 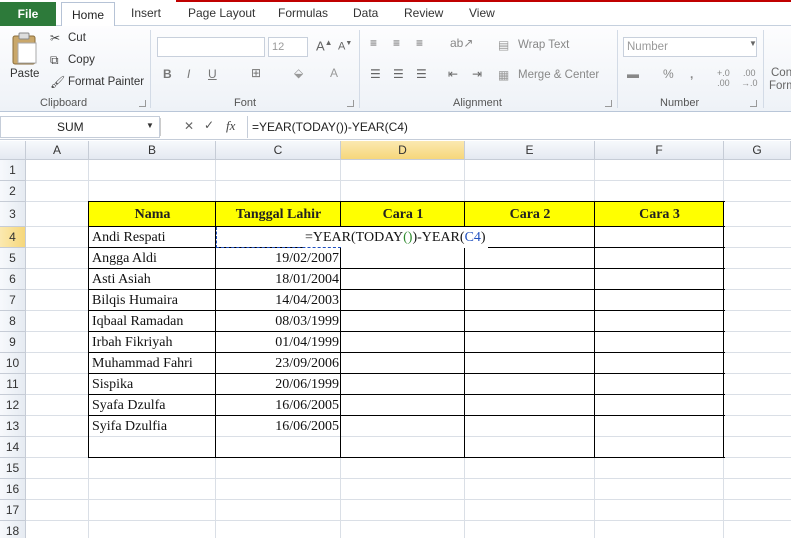 What do you see at coordinates (209, 125) in the screenshot?
I see `enter-check-icon: ✓` at bounding box center [209, 125].